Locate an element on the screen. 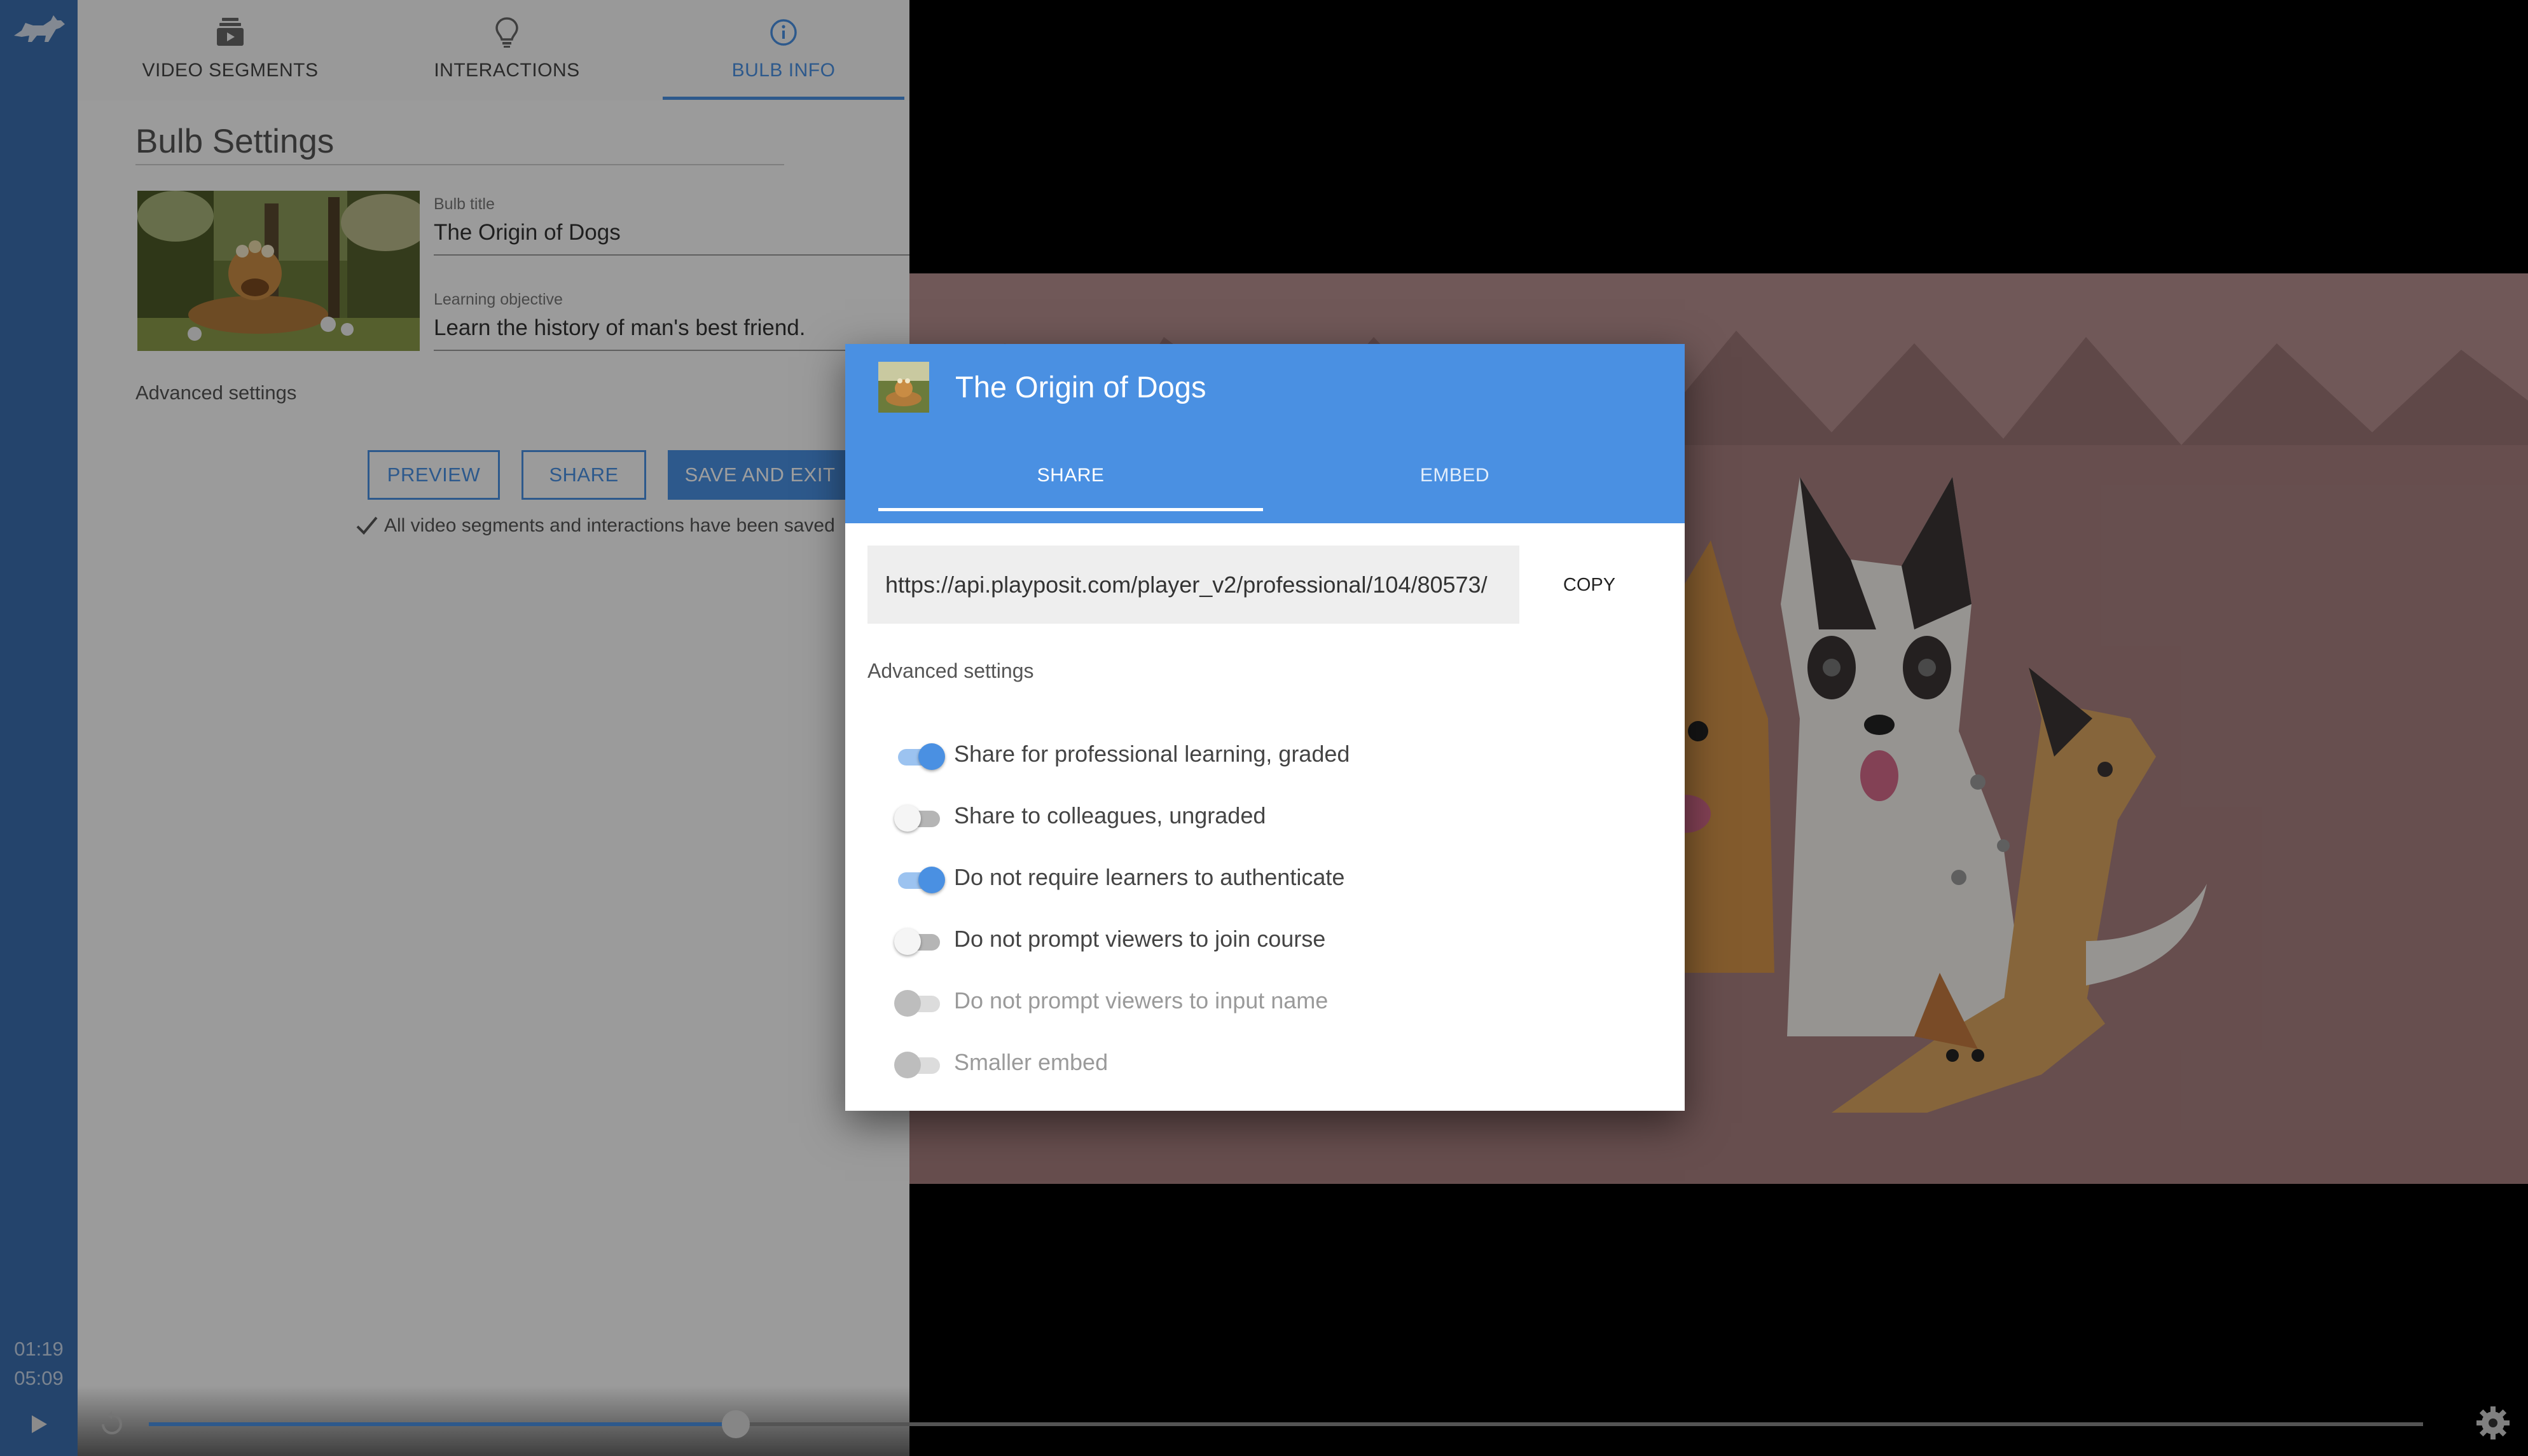 This screenshot has width=2528, height=1456. option-label: Share to colleagues, ungraded is located at coordinates (1110, 815).